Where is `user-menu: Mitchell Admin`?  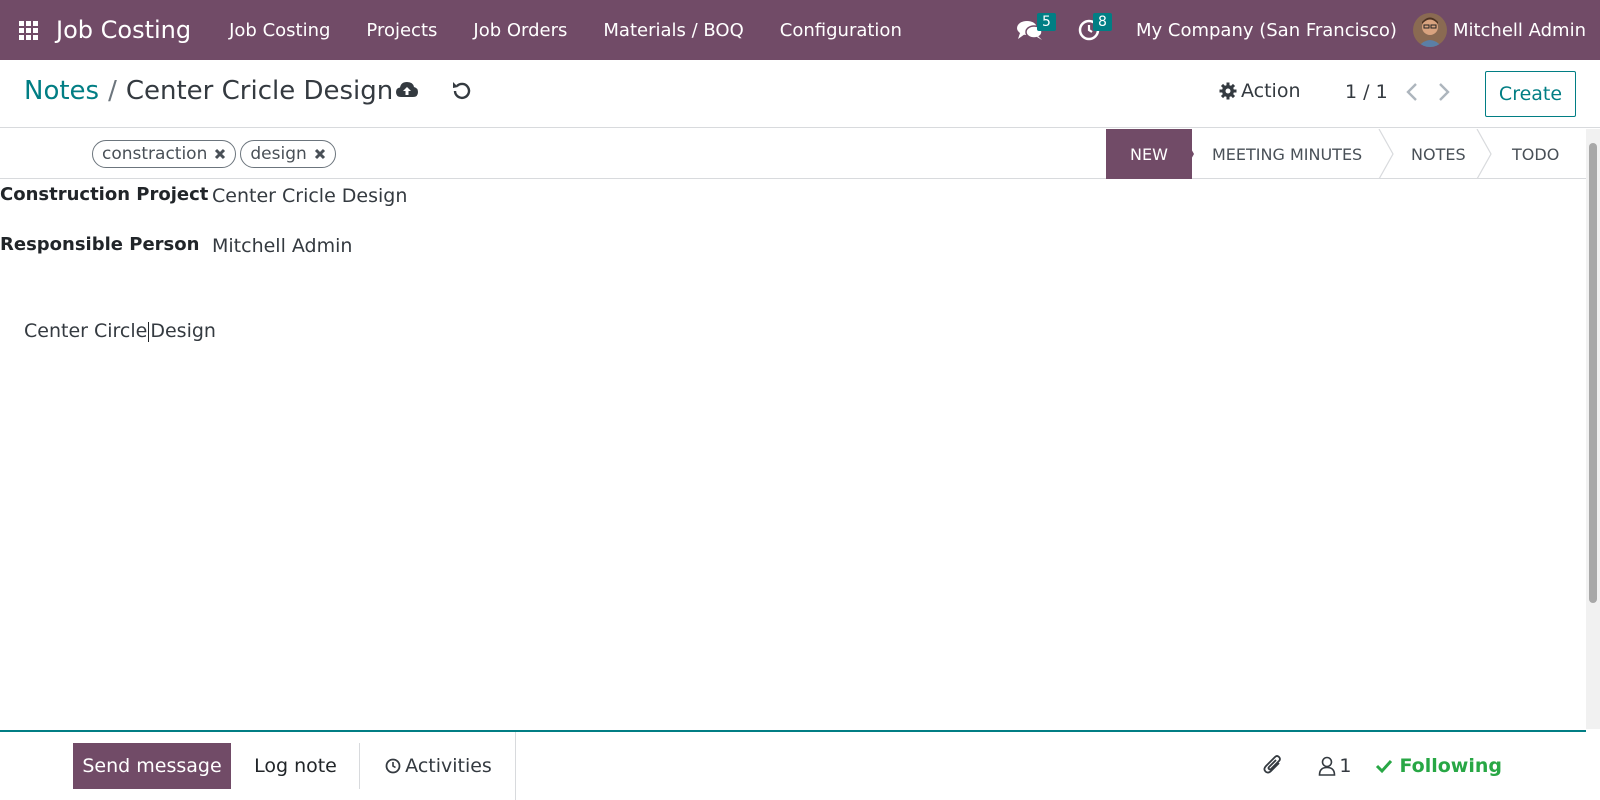 user-menu: Mitchell Admin is located at coordinates (1506, 30).